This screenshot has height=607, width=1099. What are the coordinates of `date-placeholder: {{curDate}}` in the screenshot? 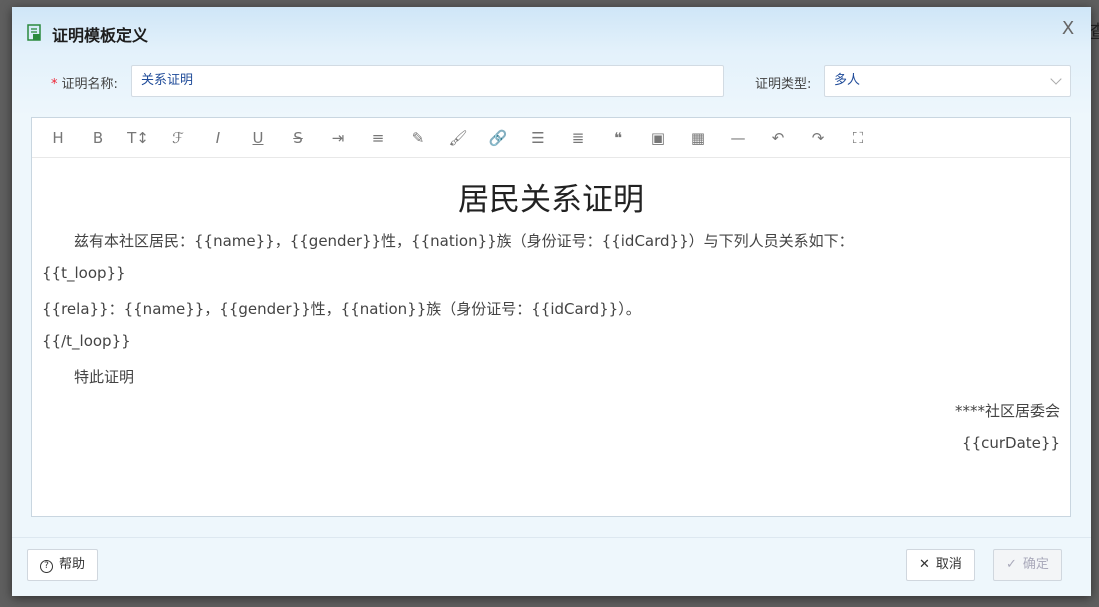 It's located at (1011, 443).